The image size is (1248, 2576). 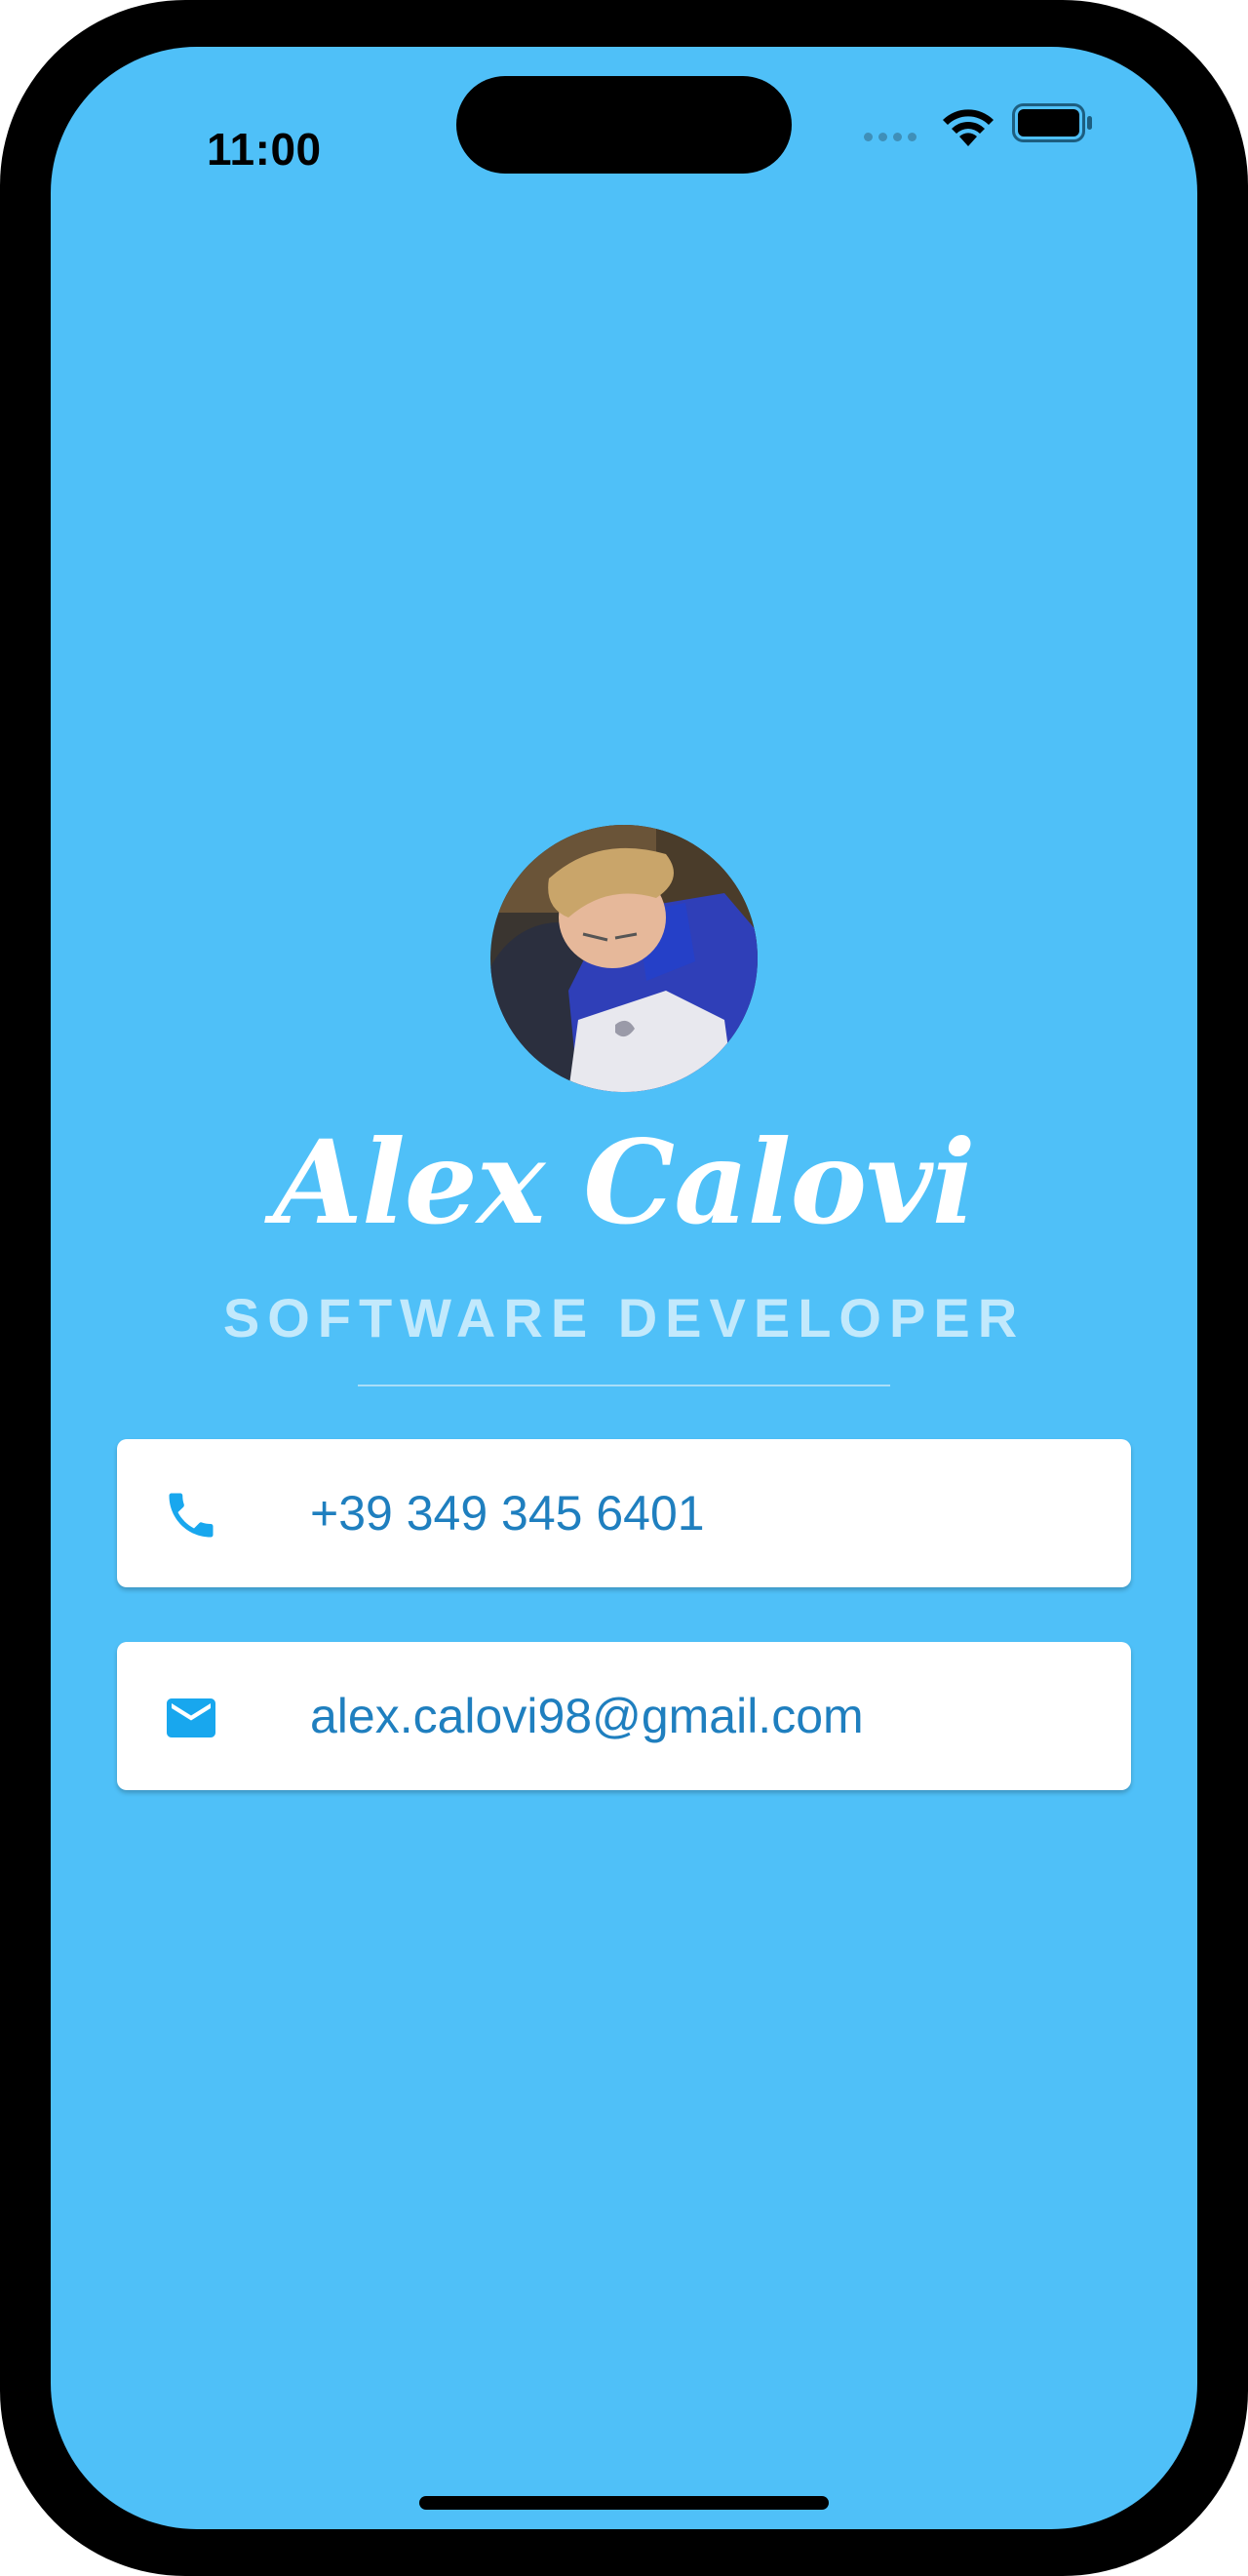 What do you see at coordinates (191, 1515) in the screenshot?
I see `phone-icon` at bounding box center [191, 1515].